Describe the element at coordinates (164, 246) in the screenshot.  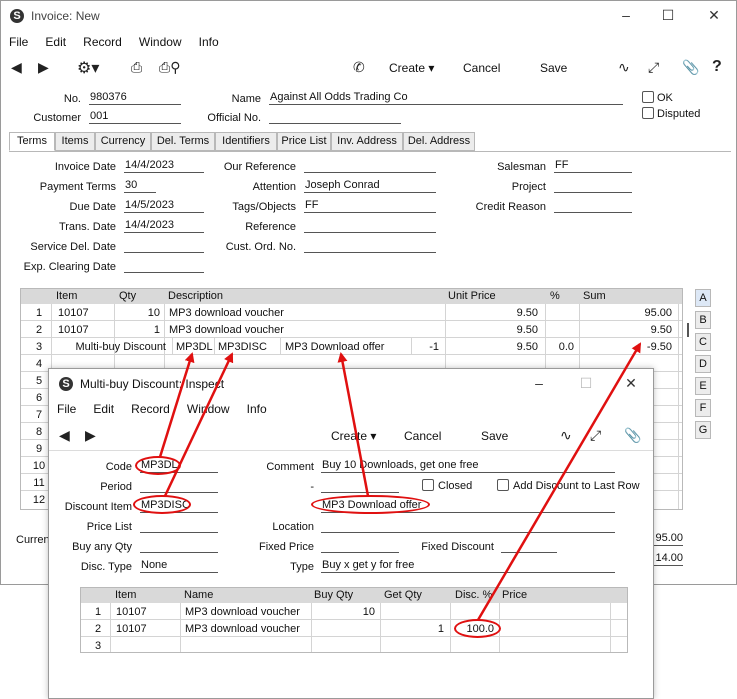
I see `service-del-date-field` at that location.